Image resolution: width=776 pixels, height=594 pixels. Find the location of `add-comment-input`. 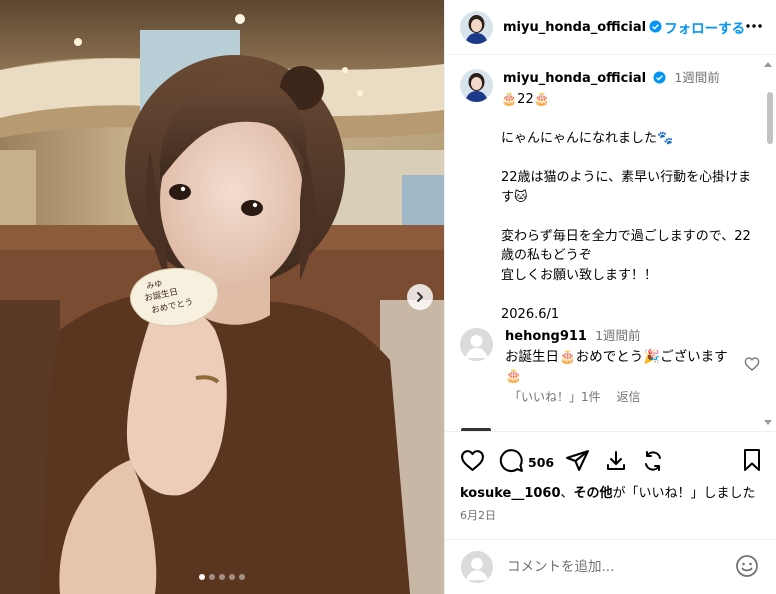

add-comment-input is located at coordinates (607, 567).